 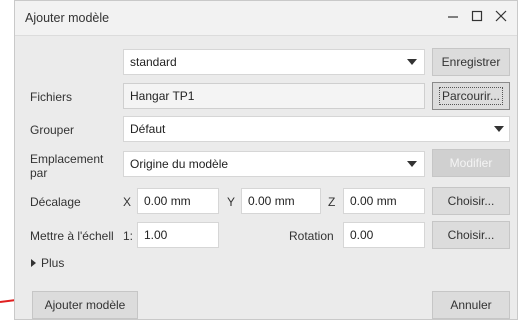 What do you see at coordinates (67, 166) in the screenshot?
I see `location-label: Emplacement par` at bounding box center [67, 166].